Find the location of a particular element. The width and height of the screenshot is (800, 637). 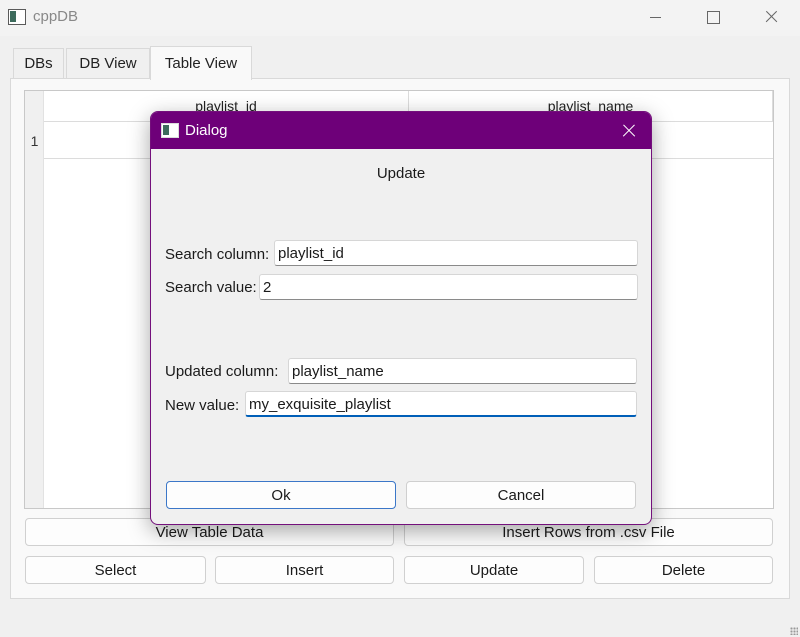

search-column-field: playlist_id is located at coordinates (456, 253).